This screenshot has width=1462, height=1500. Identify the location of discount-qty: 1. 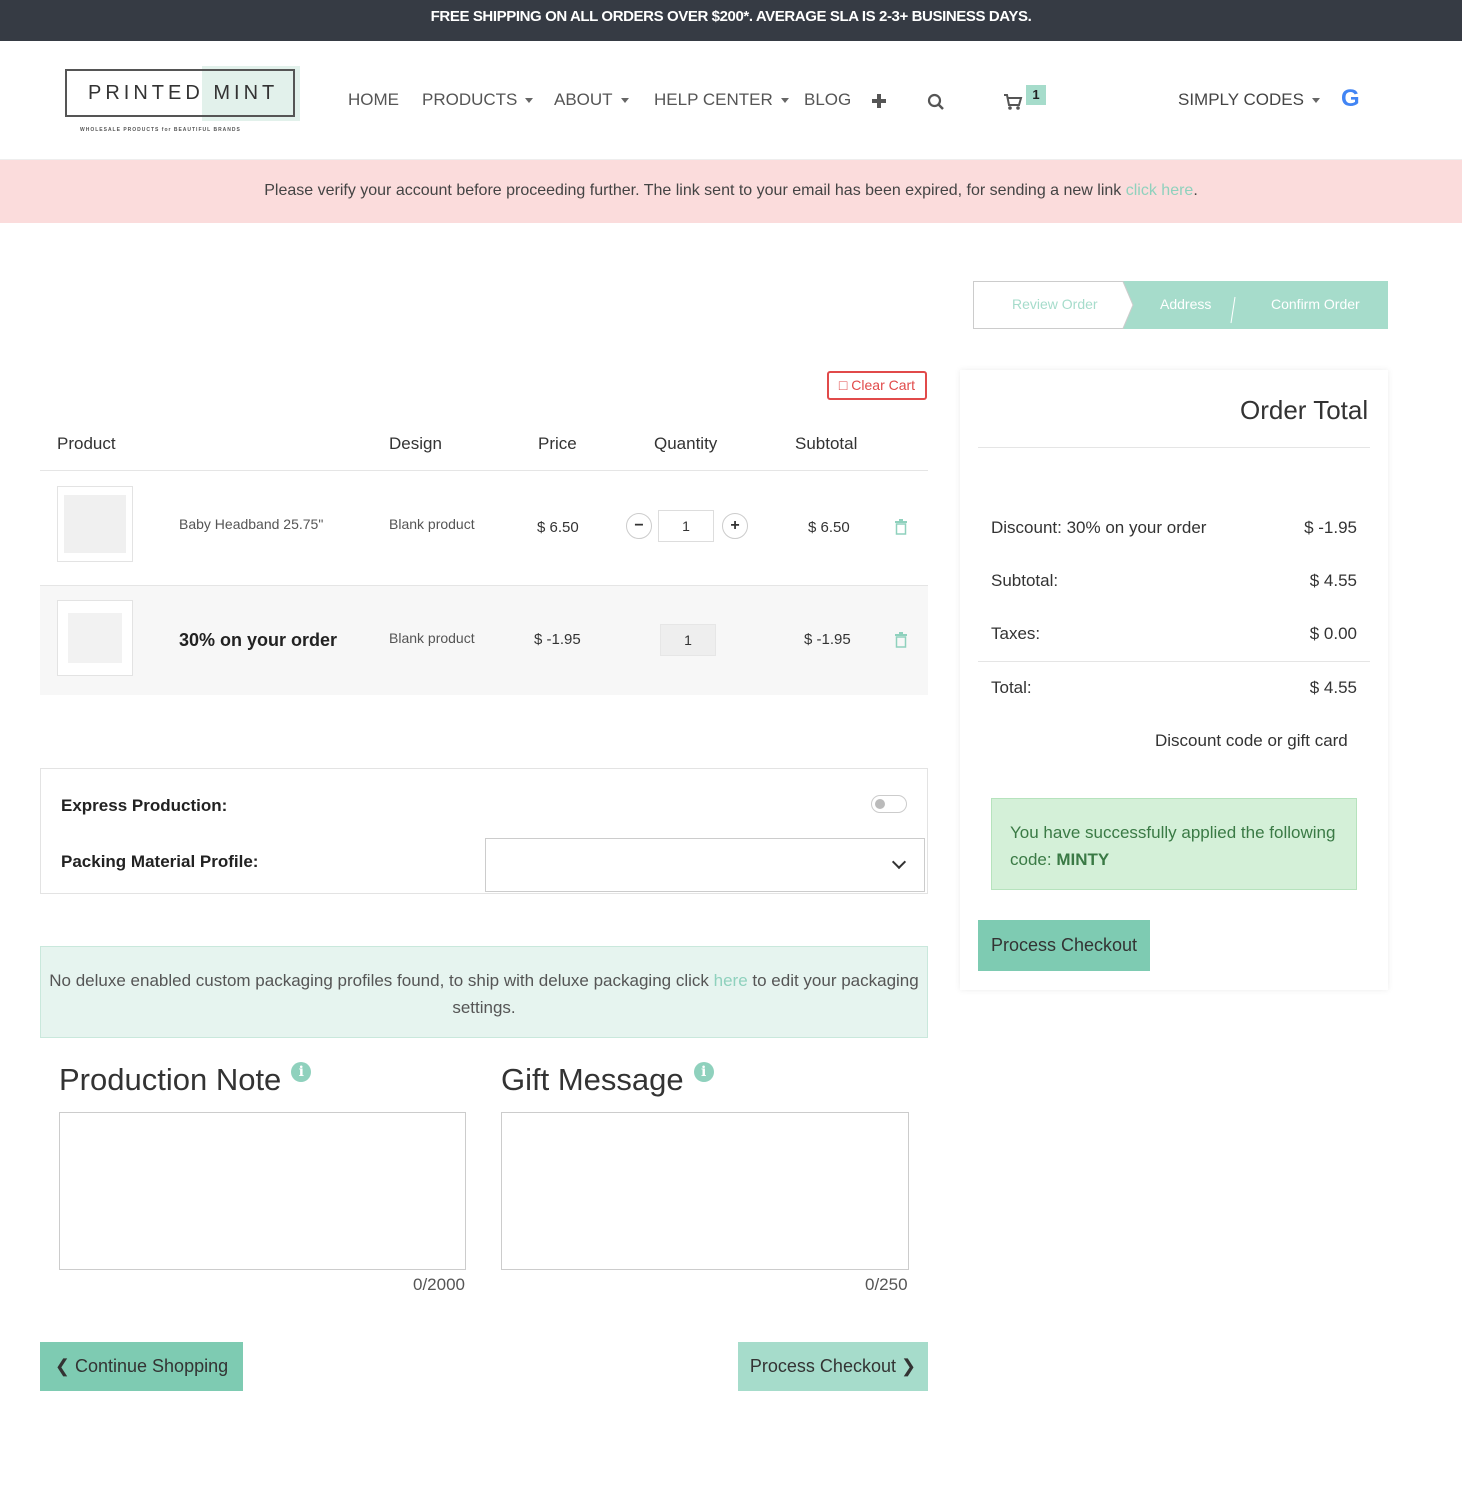
(688, 640).